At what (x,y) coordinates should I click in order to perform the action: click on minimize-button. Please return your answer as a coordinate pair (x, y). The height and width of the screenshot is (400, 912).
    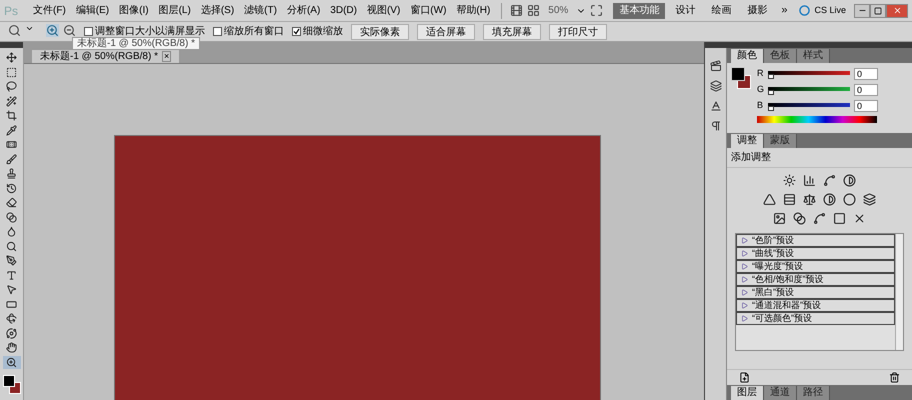
    Looking at the image, I should click on (862, 11).